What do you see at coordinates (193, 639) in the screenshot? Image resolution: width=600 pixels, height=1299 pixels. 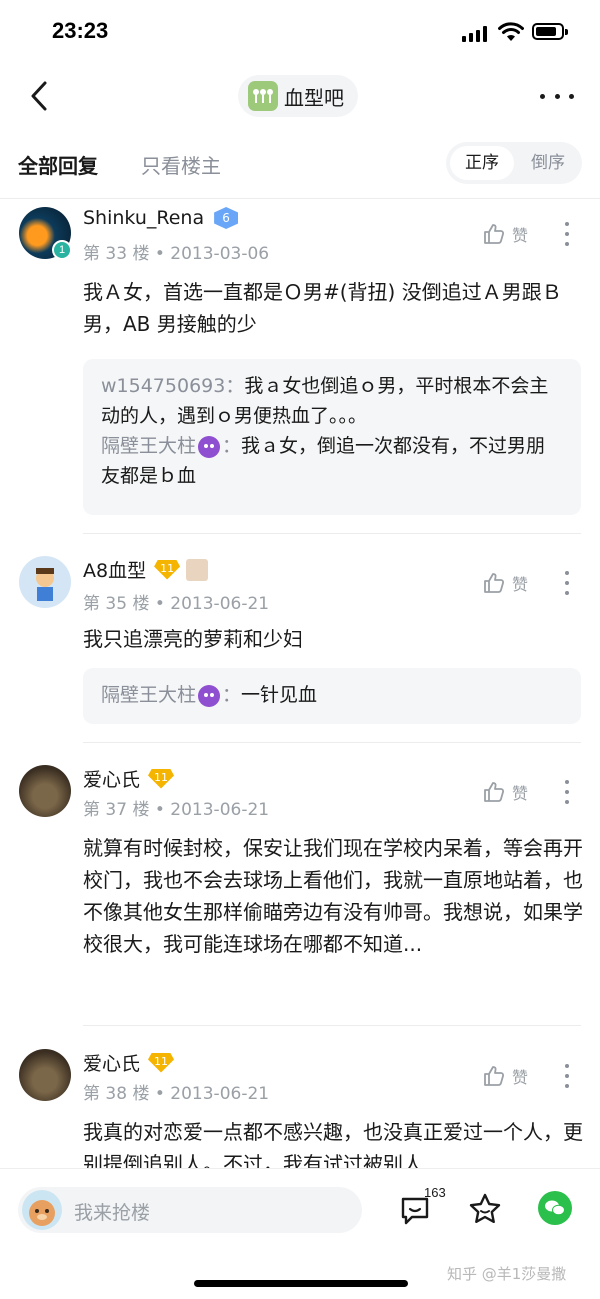 I see `post-content: 我只追漂亮的萝莉和少妇` at bounding box center [193, 639].